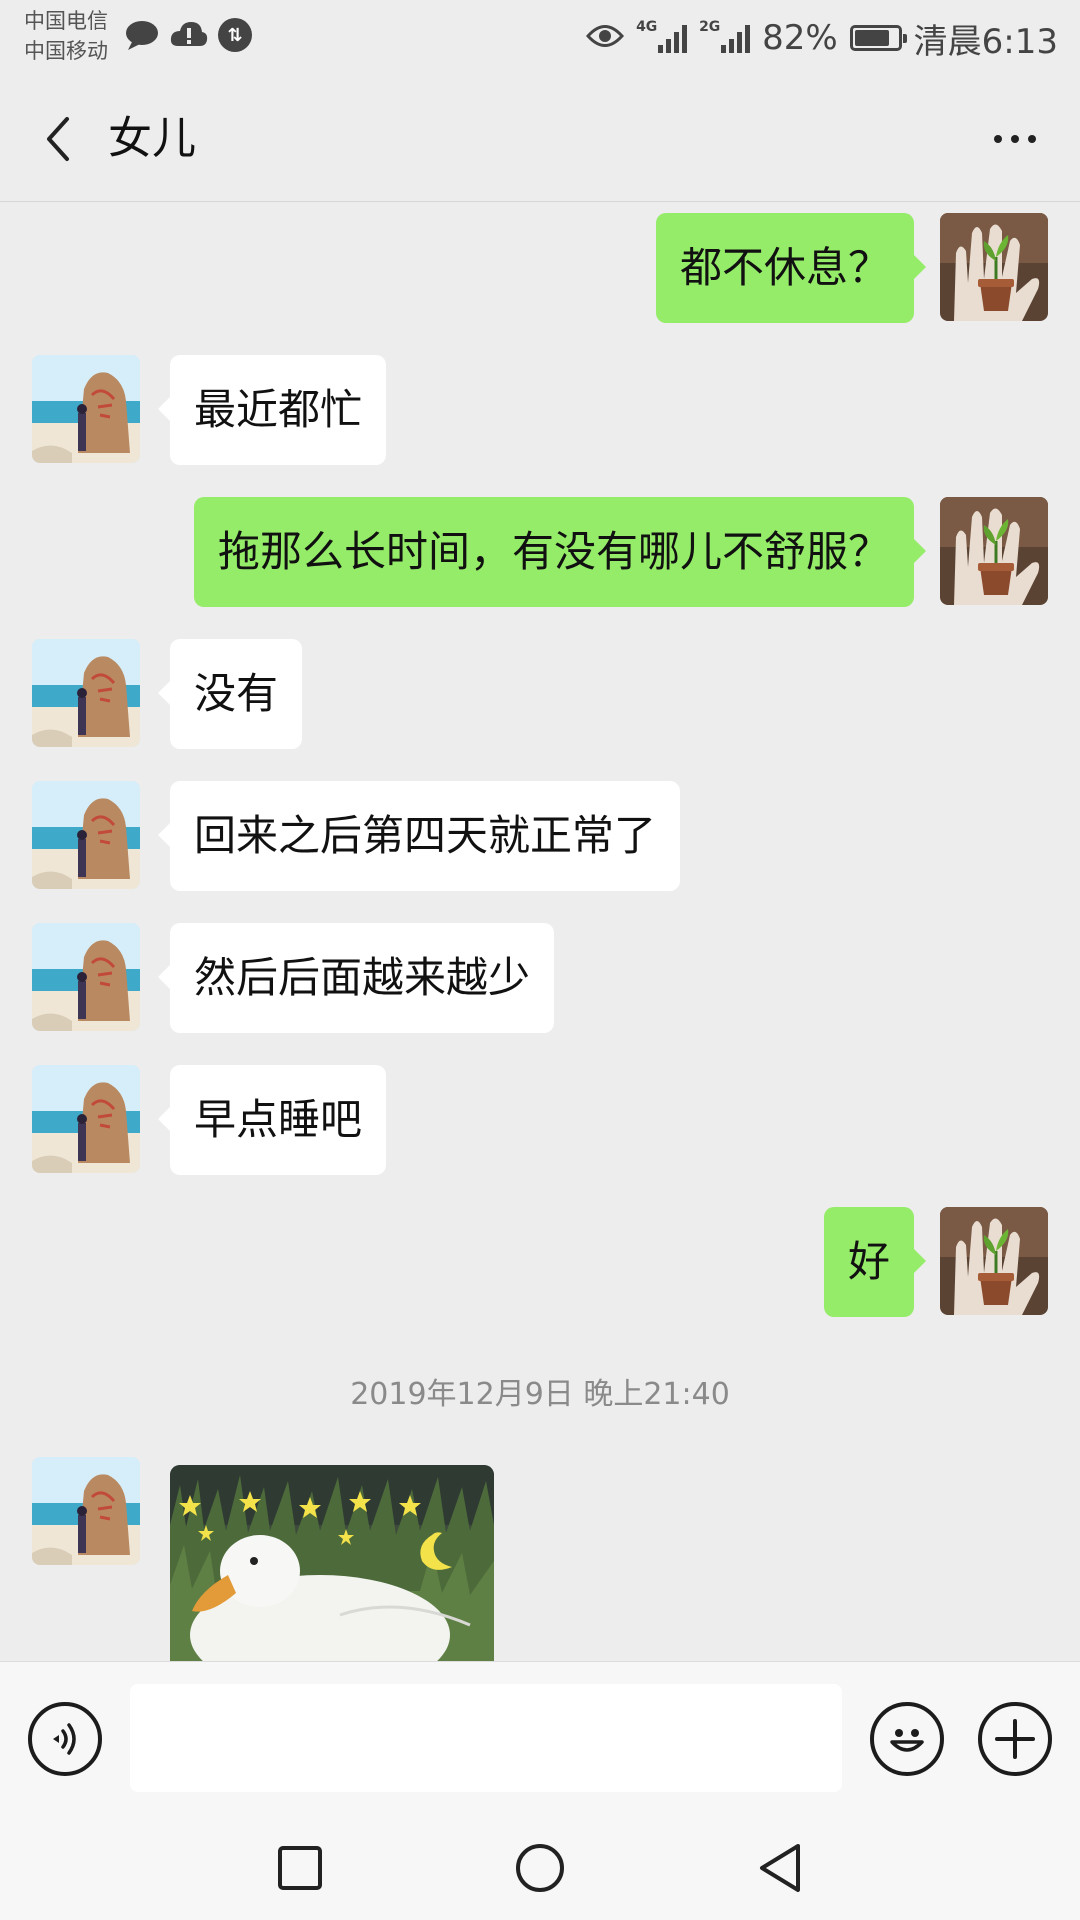  What do you see at coordinates (66, 36) in the screenshot?
I see `carrier-info: 中国电信 中国移动` at bounding box center [66, 36].